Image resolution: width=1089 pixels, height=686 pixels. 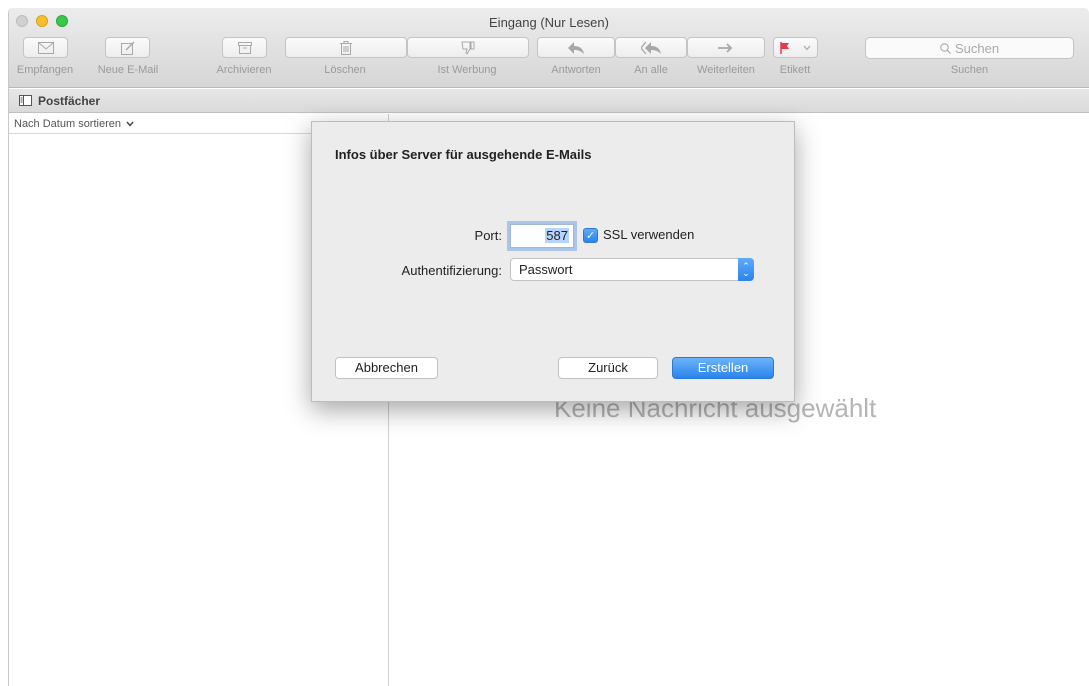 I want to click on auth-value: Passwort, so click(x=546, y=269).